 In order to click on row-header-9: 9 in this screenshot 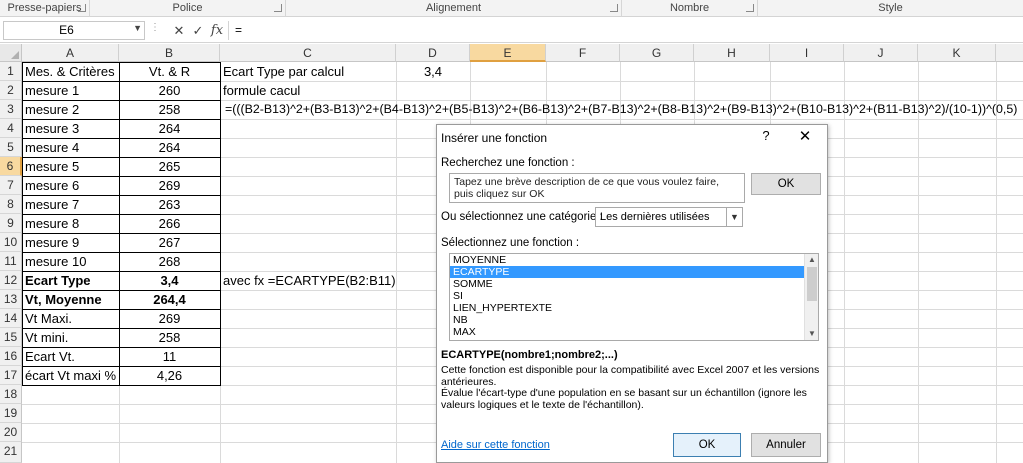, I will do `click(11, 223)`.